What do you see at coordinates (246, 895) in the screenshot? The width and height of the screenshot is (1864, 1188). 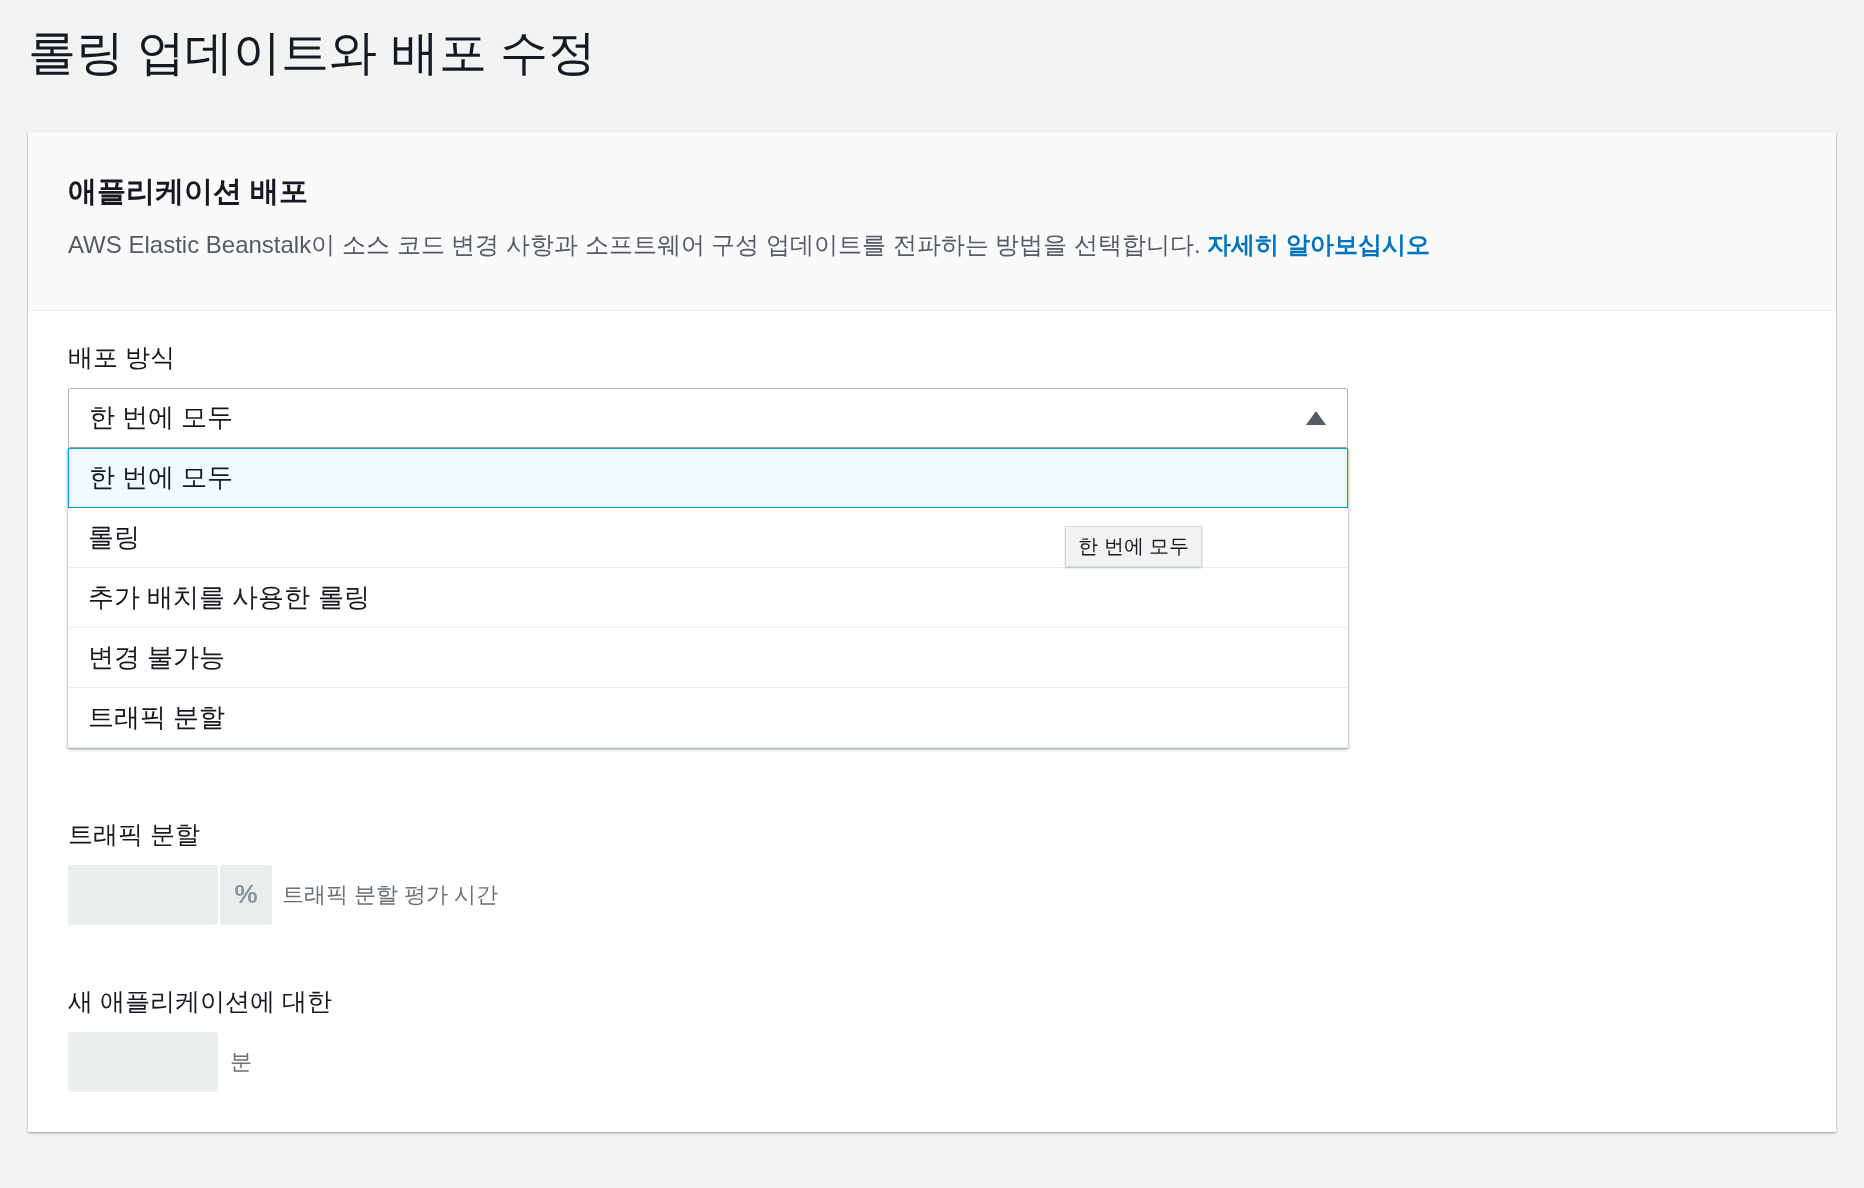 I see `percent-unit-addon: %` at bounding box center [246, 895].